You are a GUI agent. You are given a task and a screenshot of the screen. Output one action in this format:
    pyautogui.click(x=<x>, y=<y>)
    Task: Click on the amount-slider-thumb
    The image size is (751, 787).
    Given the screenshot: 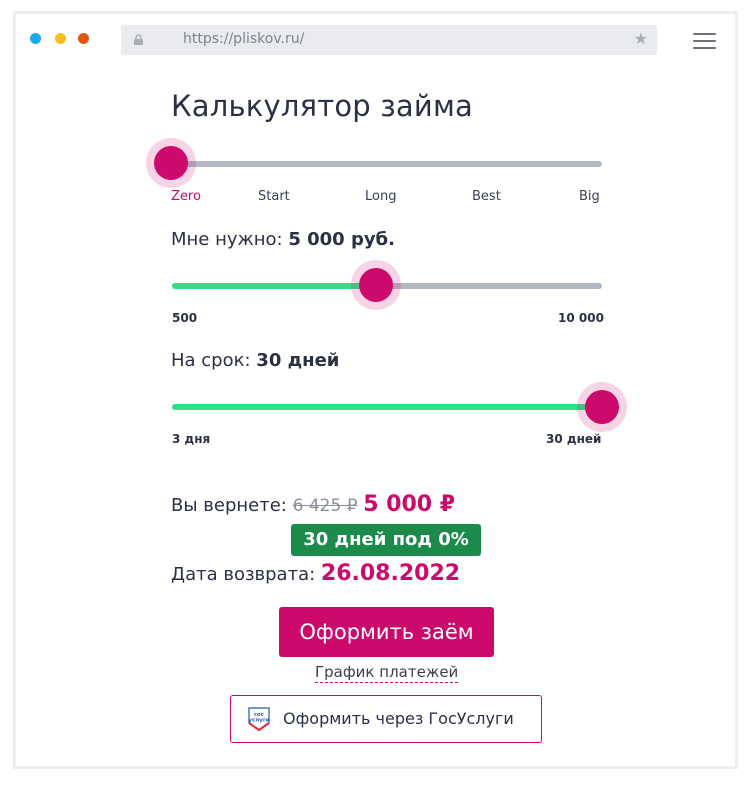 What is the action you would take?
    pyautogui.click(x=375, y=285)
    